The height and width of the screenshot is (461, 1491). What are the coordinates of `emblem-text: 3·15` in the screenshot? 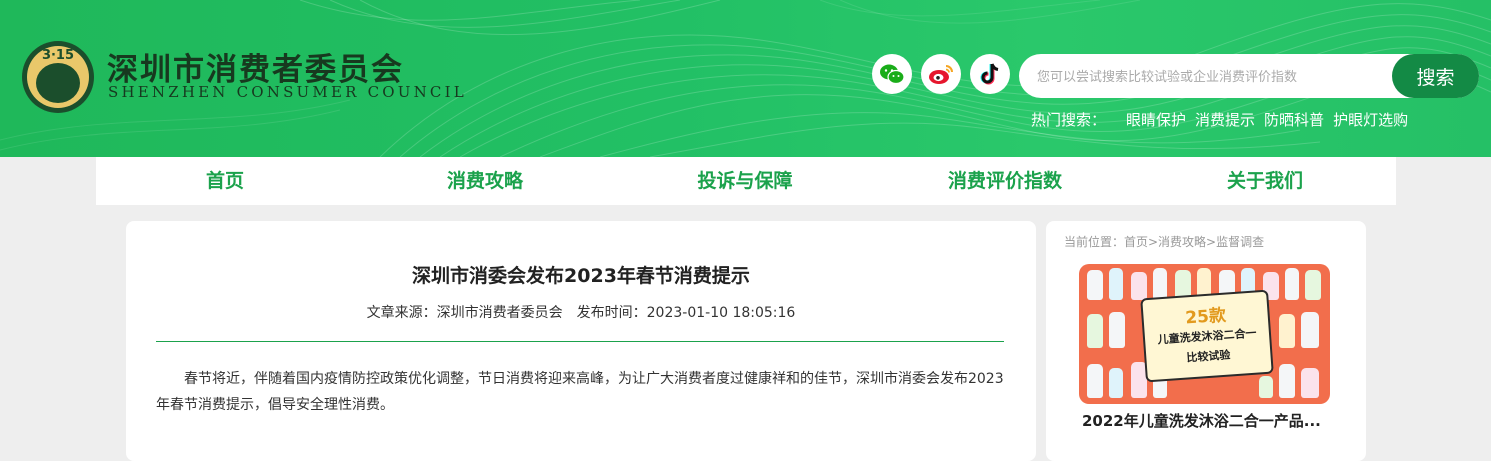 It's located at (58, 55).